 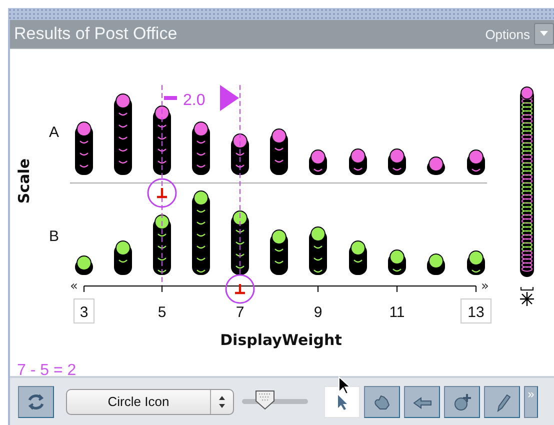 I want to click on slider-thumb, so click(x=265, y=400).